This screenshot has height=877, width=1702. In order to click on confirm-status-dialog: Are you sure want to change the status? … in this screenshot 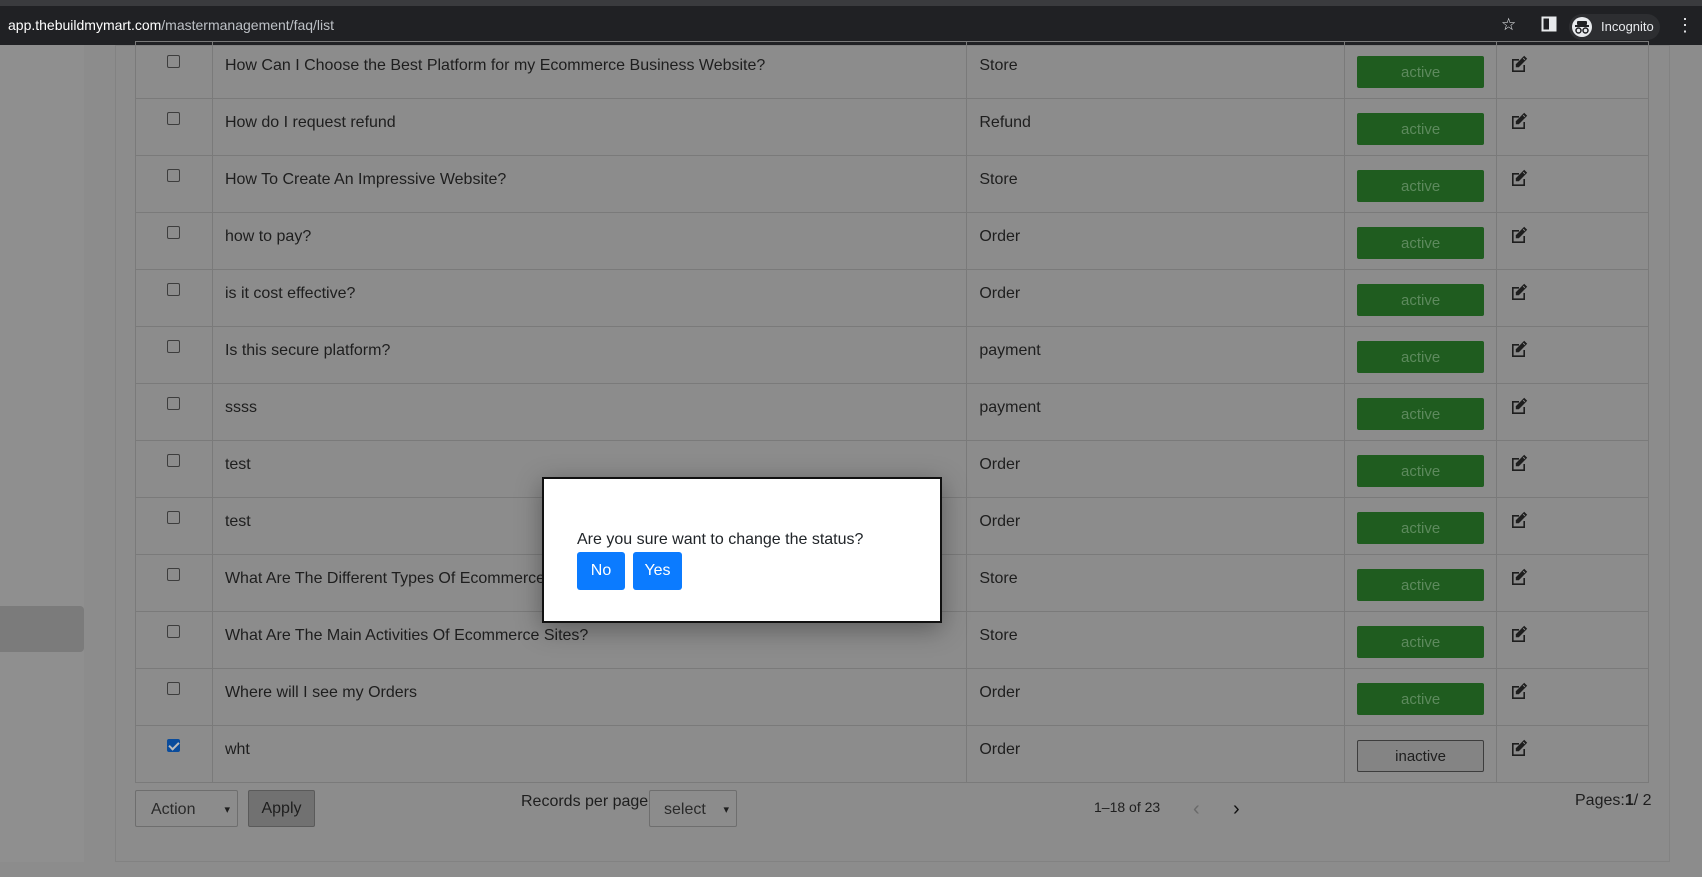, I will do `click(742, 550)`.